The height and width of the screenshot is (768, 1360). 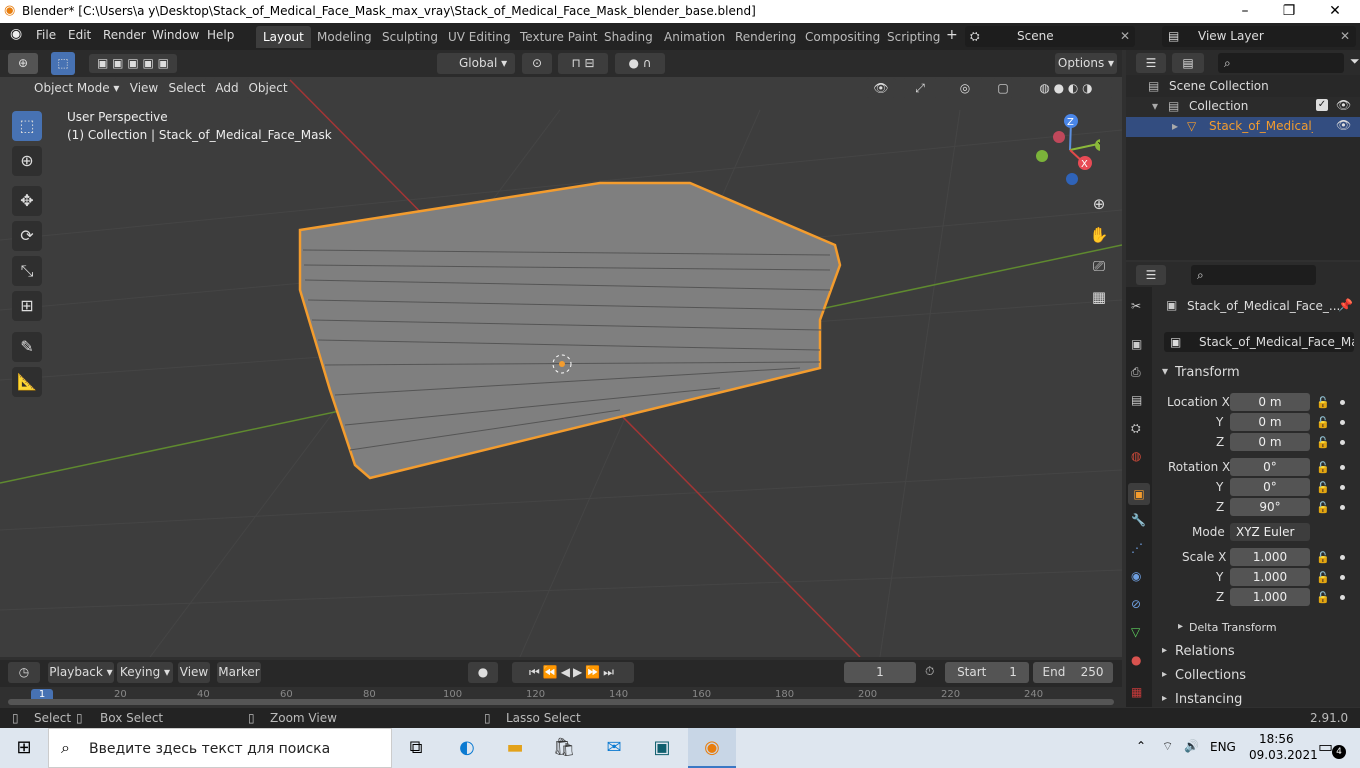 What do you see at coordinates (1345, 305) in the screenshot?
I see `pin-icon: 📌` at bounding box center [1345, 305].